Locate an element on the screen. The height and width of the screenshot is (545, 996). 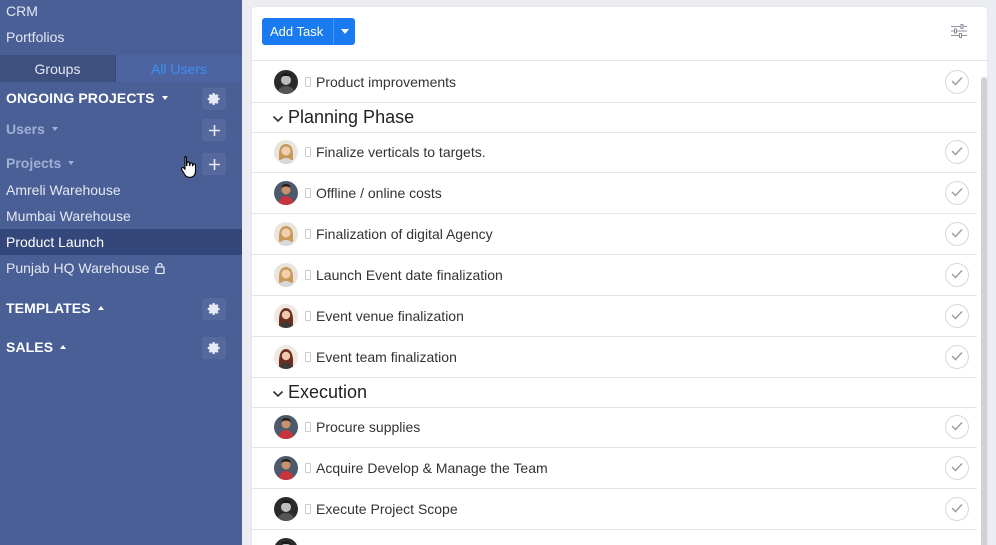
sales-title: SALES is located at coordinates (30, 347).